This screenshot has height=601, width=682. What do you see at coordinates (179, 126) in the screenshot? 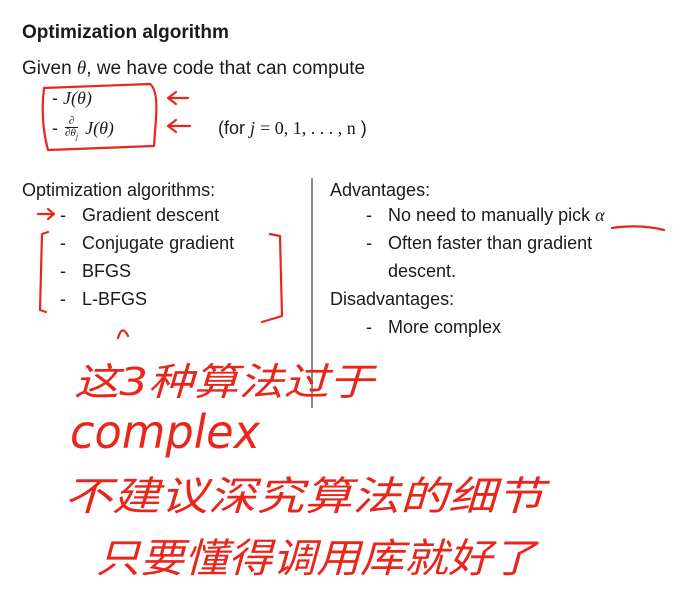
I see `arrow-gradient` at bounding box center [179, 126].